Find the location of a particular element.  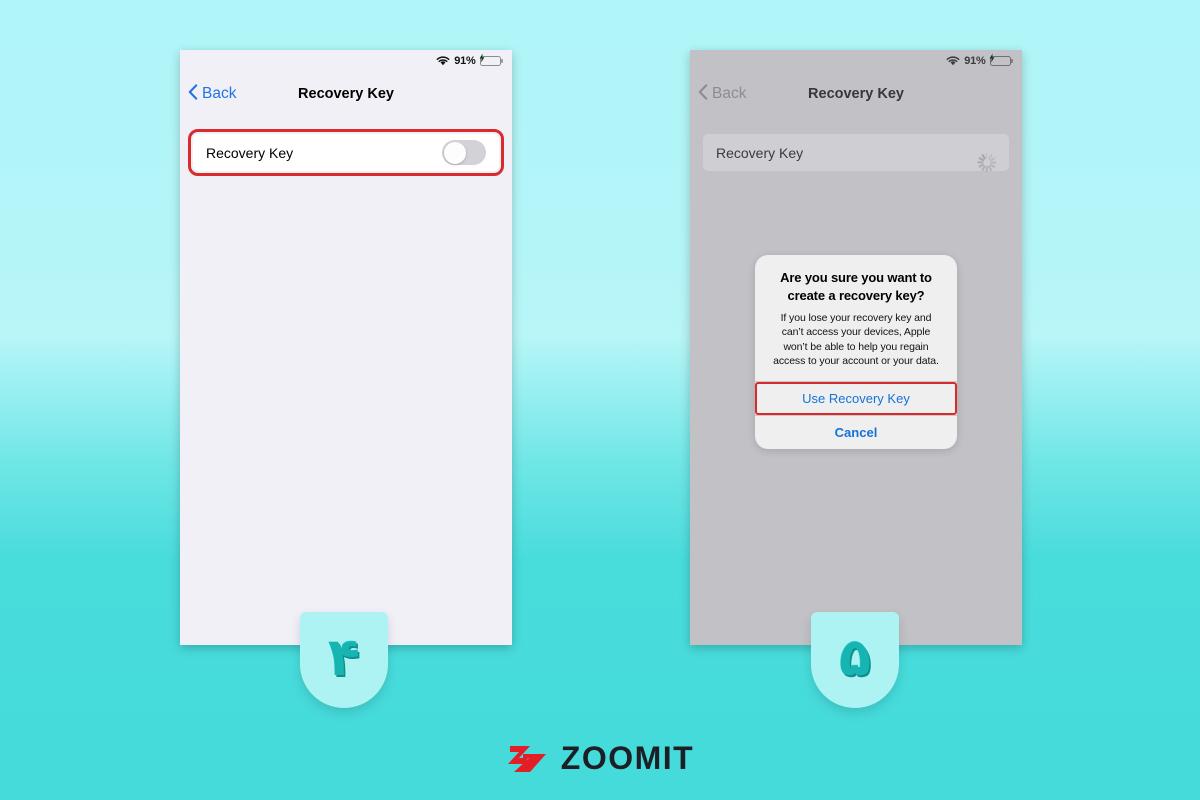

step-badge-number: ۵ is located at coordinates (855, 658).